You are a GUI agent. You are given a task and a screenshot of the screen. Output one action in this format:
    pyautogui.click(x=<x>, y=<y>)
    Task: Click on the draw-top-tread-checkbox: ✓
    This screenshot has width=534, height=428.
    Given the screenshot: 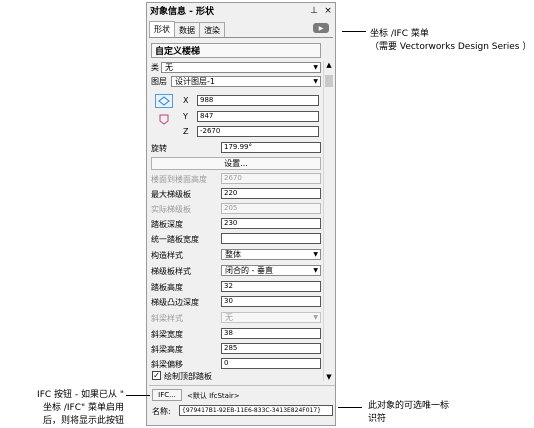 What is the action you would take?
    pyautogui.click(x=156, y=375)
    